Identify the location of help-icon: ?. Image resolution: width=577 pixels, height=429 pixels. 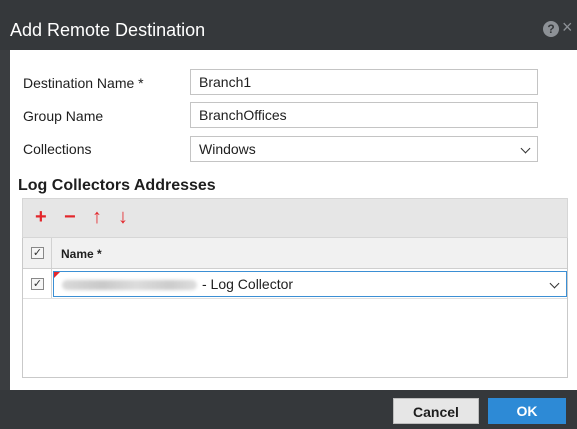
(551, 29).